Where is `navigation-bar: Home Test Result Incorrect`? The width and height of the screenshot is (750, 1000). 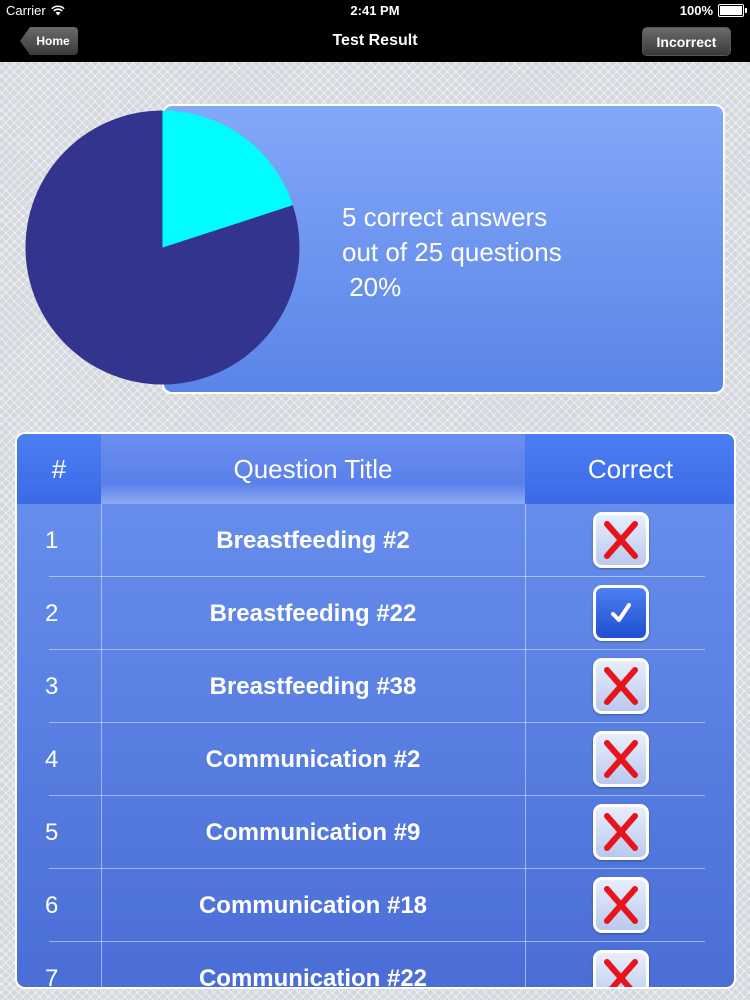
navigation-bar: Home Test Result Incorrect is located at coordinates (375, 42).